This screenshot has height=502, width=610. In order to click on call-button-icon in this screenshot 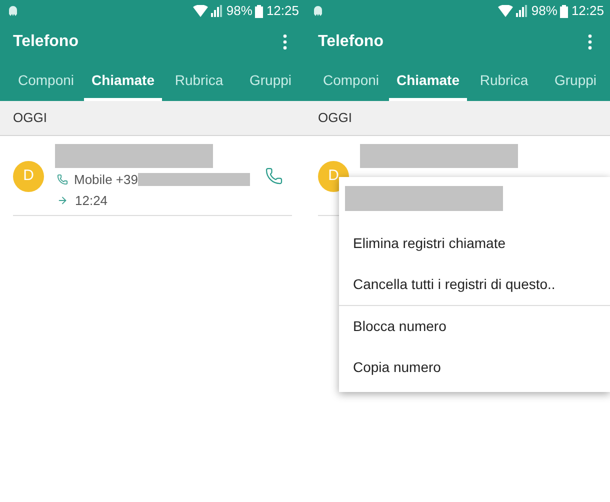, I will do `click(274, 176)`.